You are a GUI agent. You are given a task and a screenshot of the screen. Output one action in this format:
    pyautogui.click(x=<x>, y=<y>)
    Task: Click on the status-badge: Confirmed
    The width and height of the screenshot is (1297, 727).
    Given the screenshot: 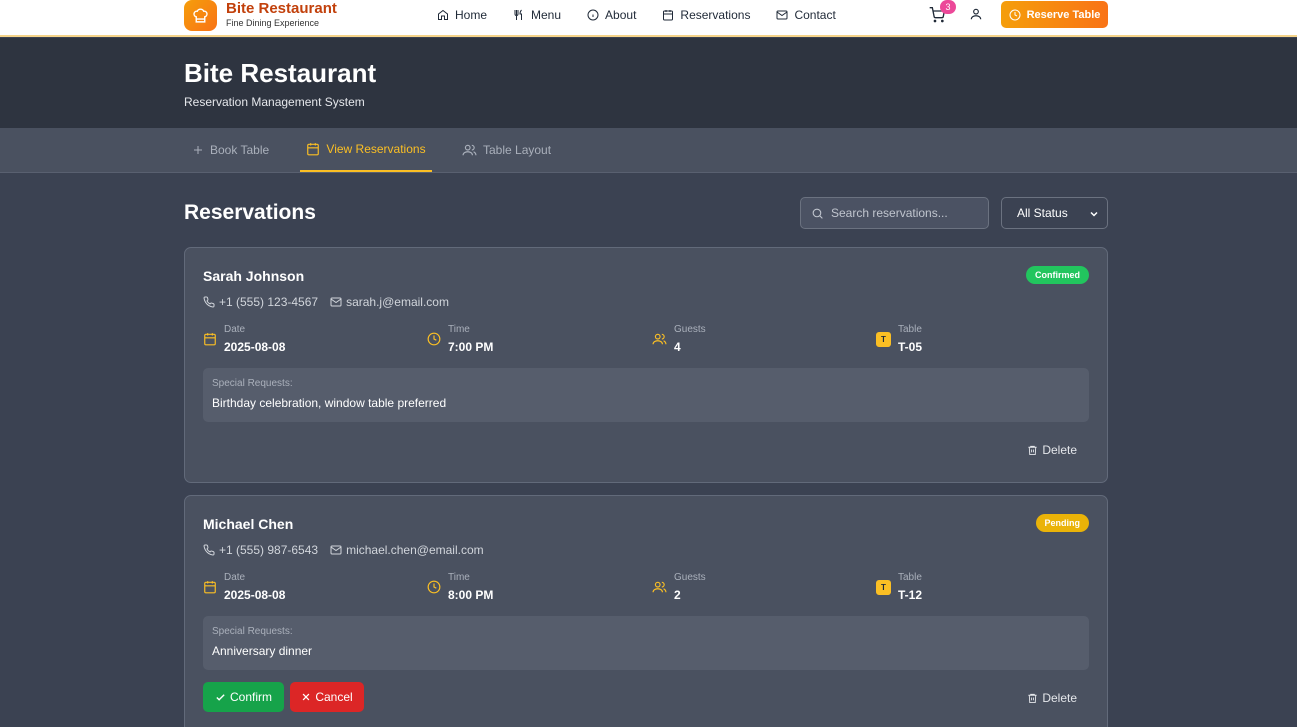 What is the action you would take?
    pyautogui.click(x=1057, y=275)
    